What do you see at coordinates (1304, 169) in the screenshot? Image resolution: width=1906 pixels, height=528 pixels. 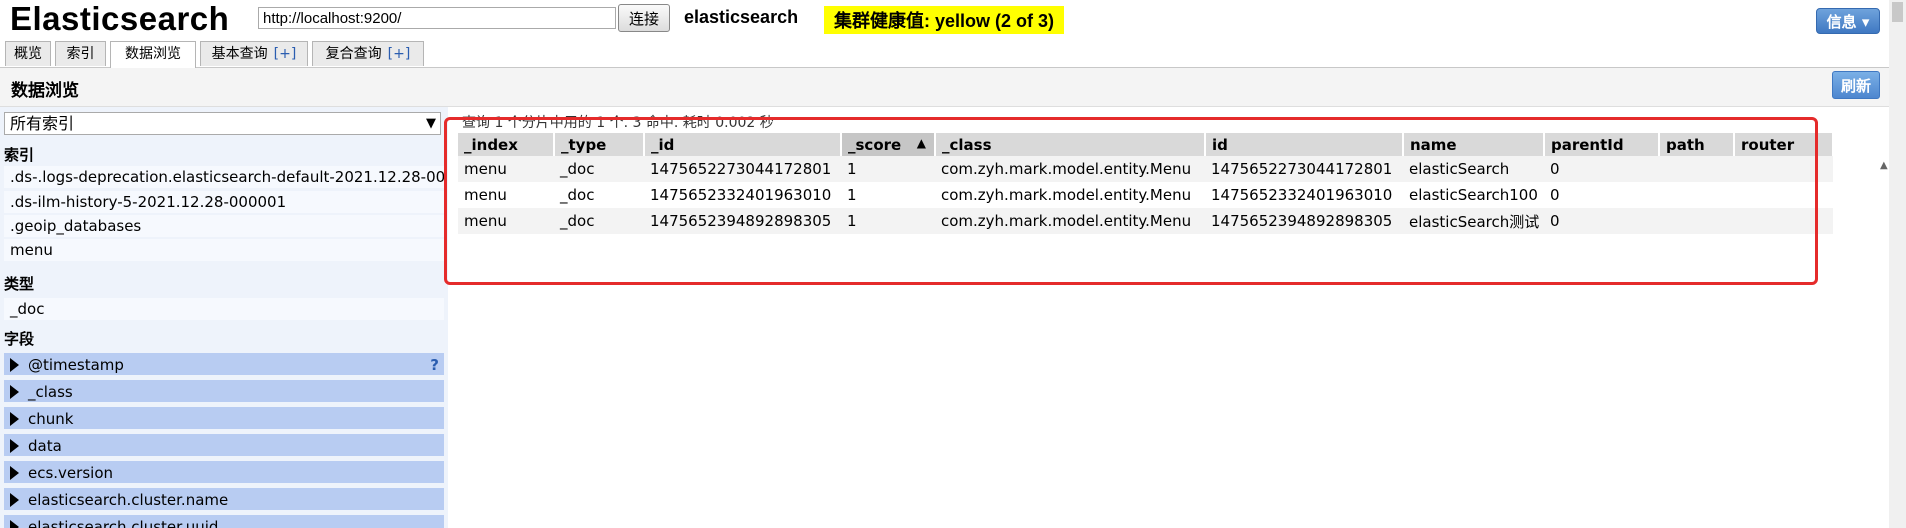 I see `cell-field-id: 1475652273044172801` at bounding box center [1304, 169].